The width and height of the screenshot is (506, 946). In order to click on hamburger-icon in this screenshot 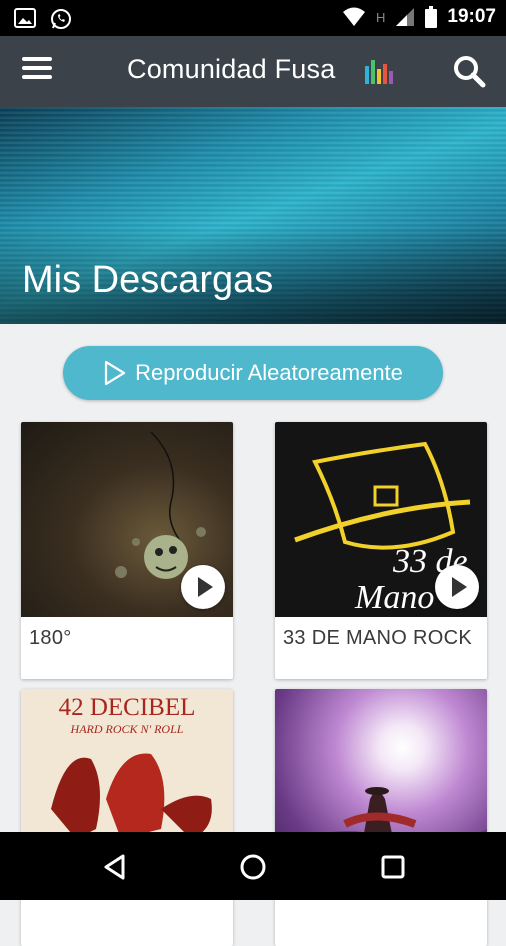, I will do `click(39, 68)`.